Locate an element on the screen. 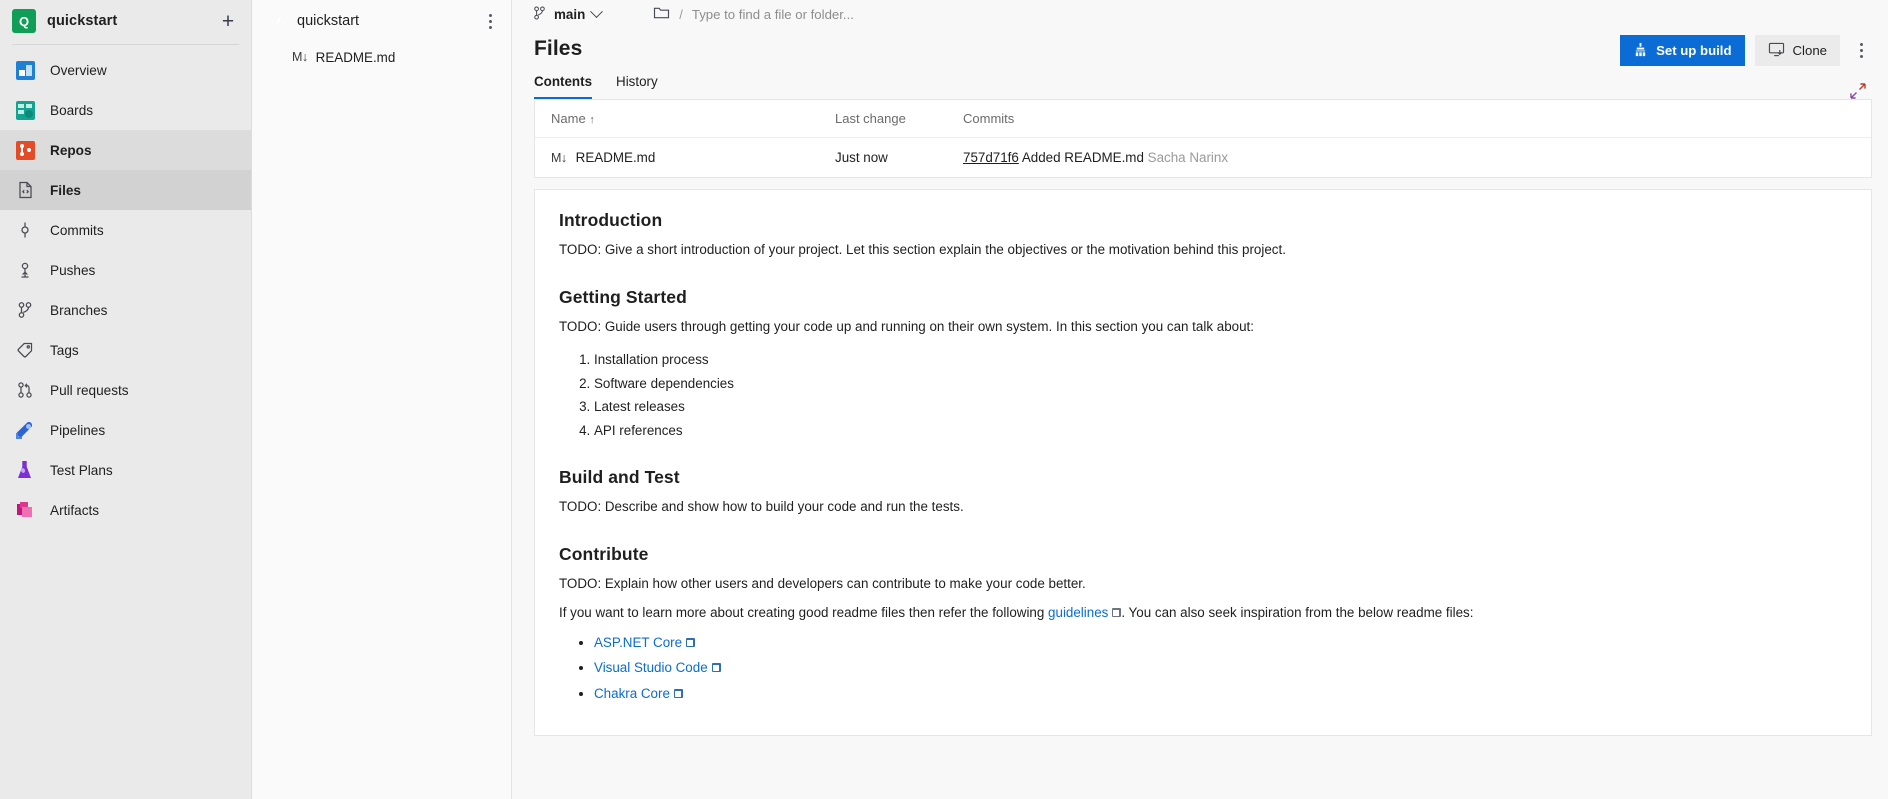  pipelines-icon is located at coordinates (25, 430).